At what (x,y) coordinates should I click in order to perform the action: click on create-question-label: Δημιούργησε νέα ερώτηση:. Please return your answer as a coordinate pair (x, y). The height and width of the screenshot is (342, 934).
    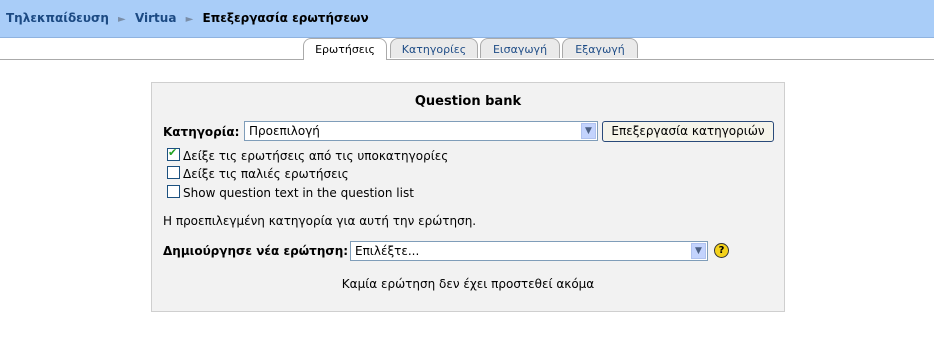
    Looking at the image, I should click on (256, 251).